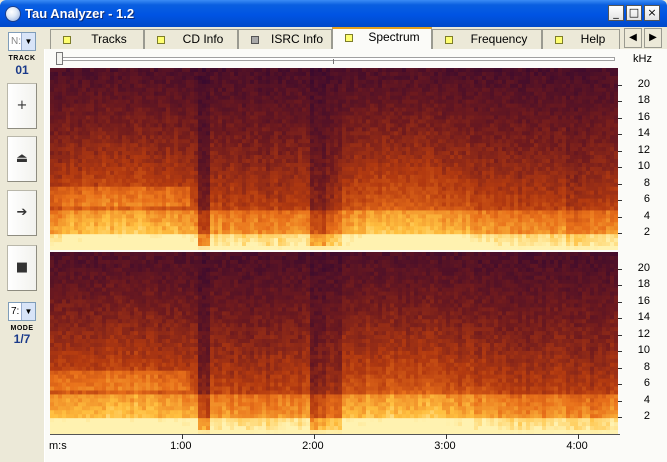 This screenshot has height=462, width=667. I want to click on tab-frequency: Frequency, so click(487, 39).